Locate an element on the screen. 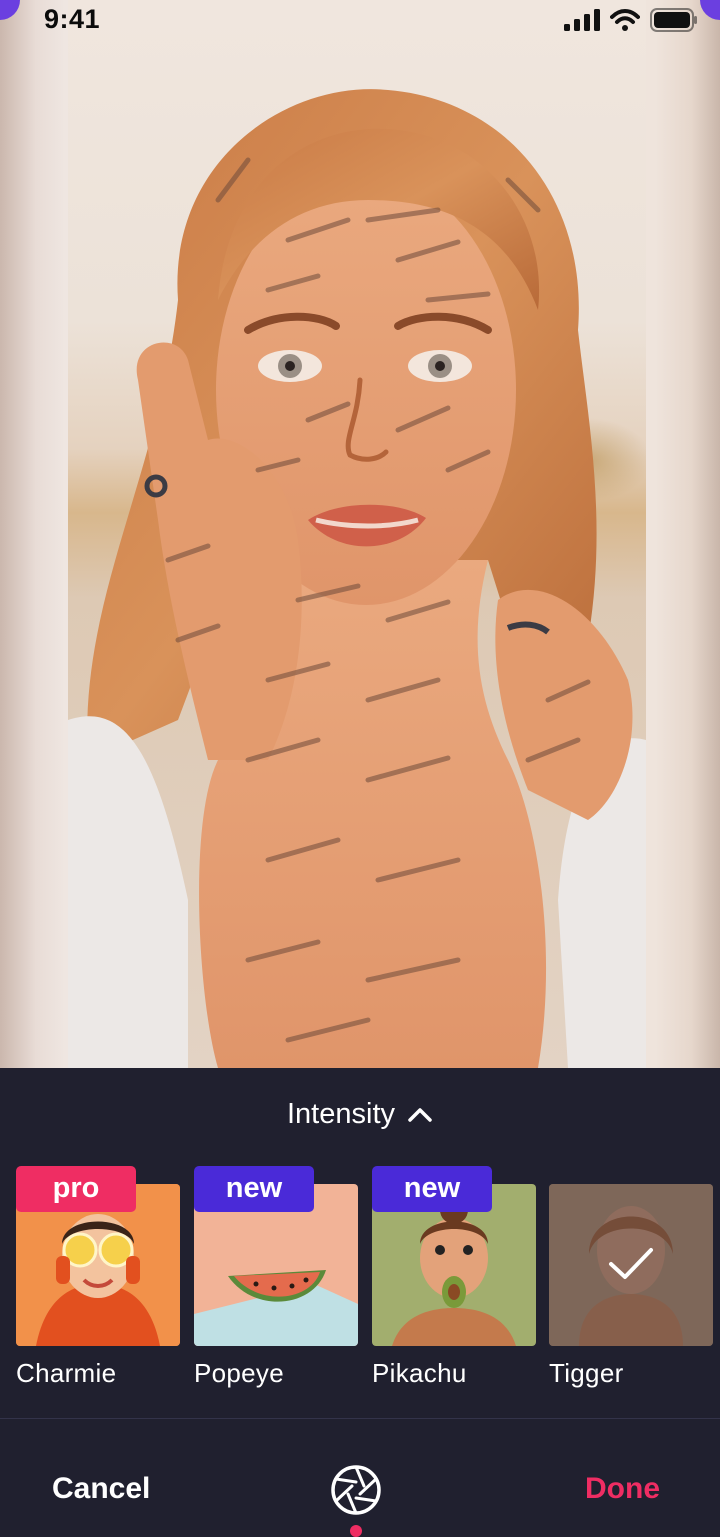 Image resolution: width=720 pixels, height=1537 pixels. filter-label: Popeye is located at coordinates (239, 1373).